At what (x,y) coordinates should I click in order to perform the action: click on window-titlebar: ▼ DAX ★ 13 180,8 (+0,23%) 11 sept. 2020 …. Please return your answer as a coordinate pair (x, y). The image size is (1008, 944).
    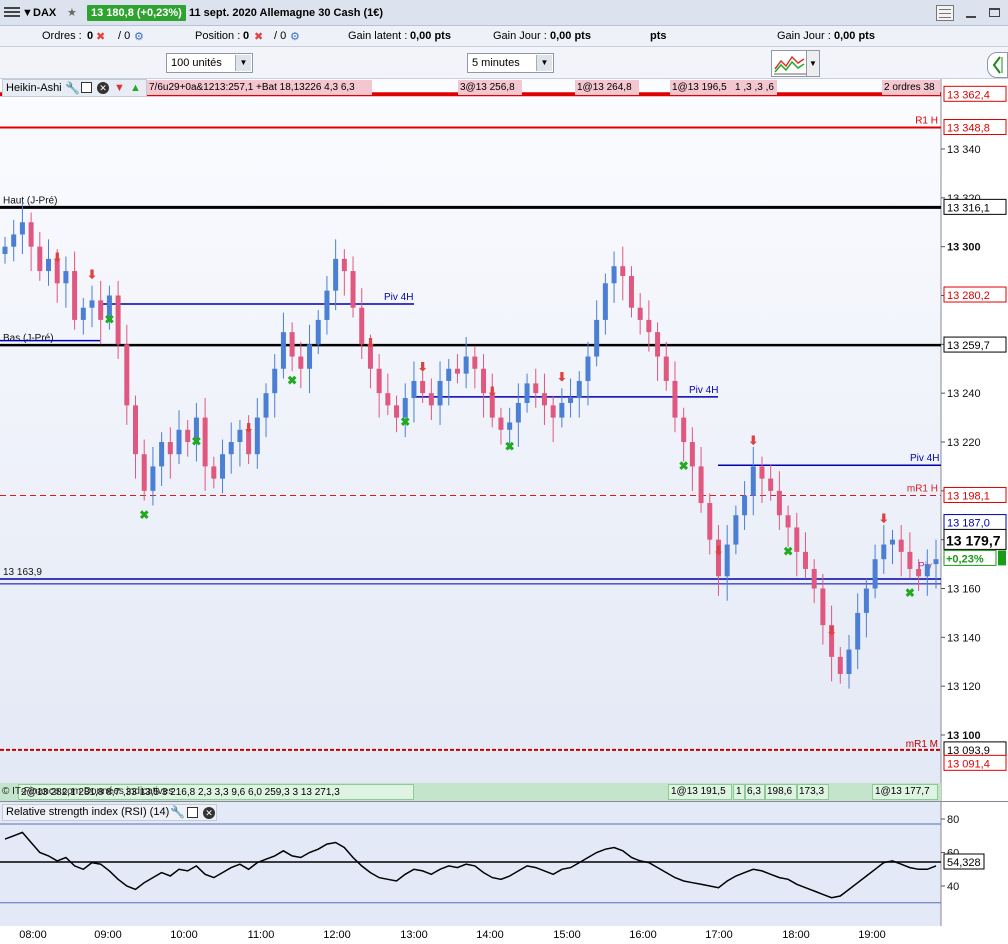
    Looking at the image, I should click on (504, 13).